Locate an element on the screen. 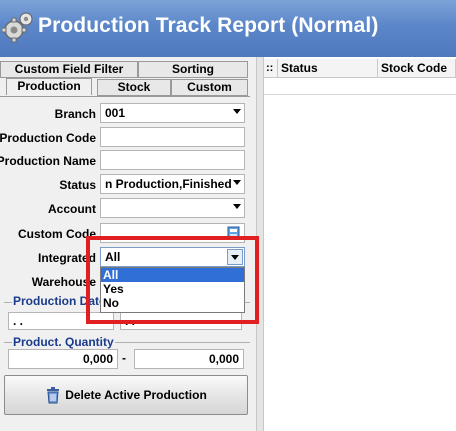 This screenshot has width=456, height=431. custom-code-input is located at coordinates (172, 233).